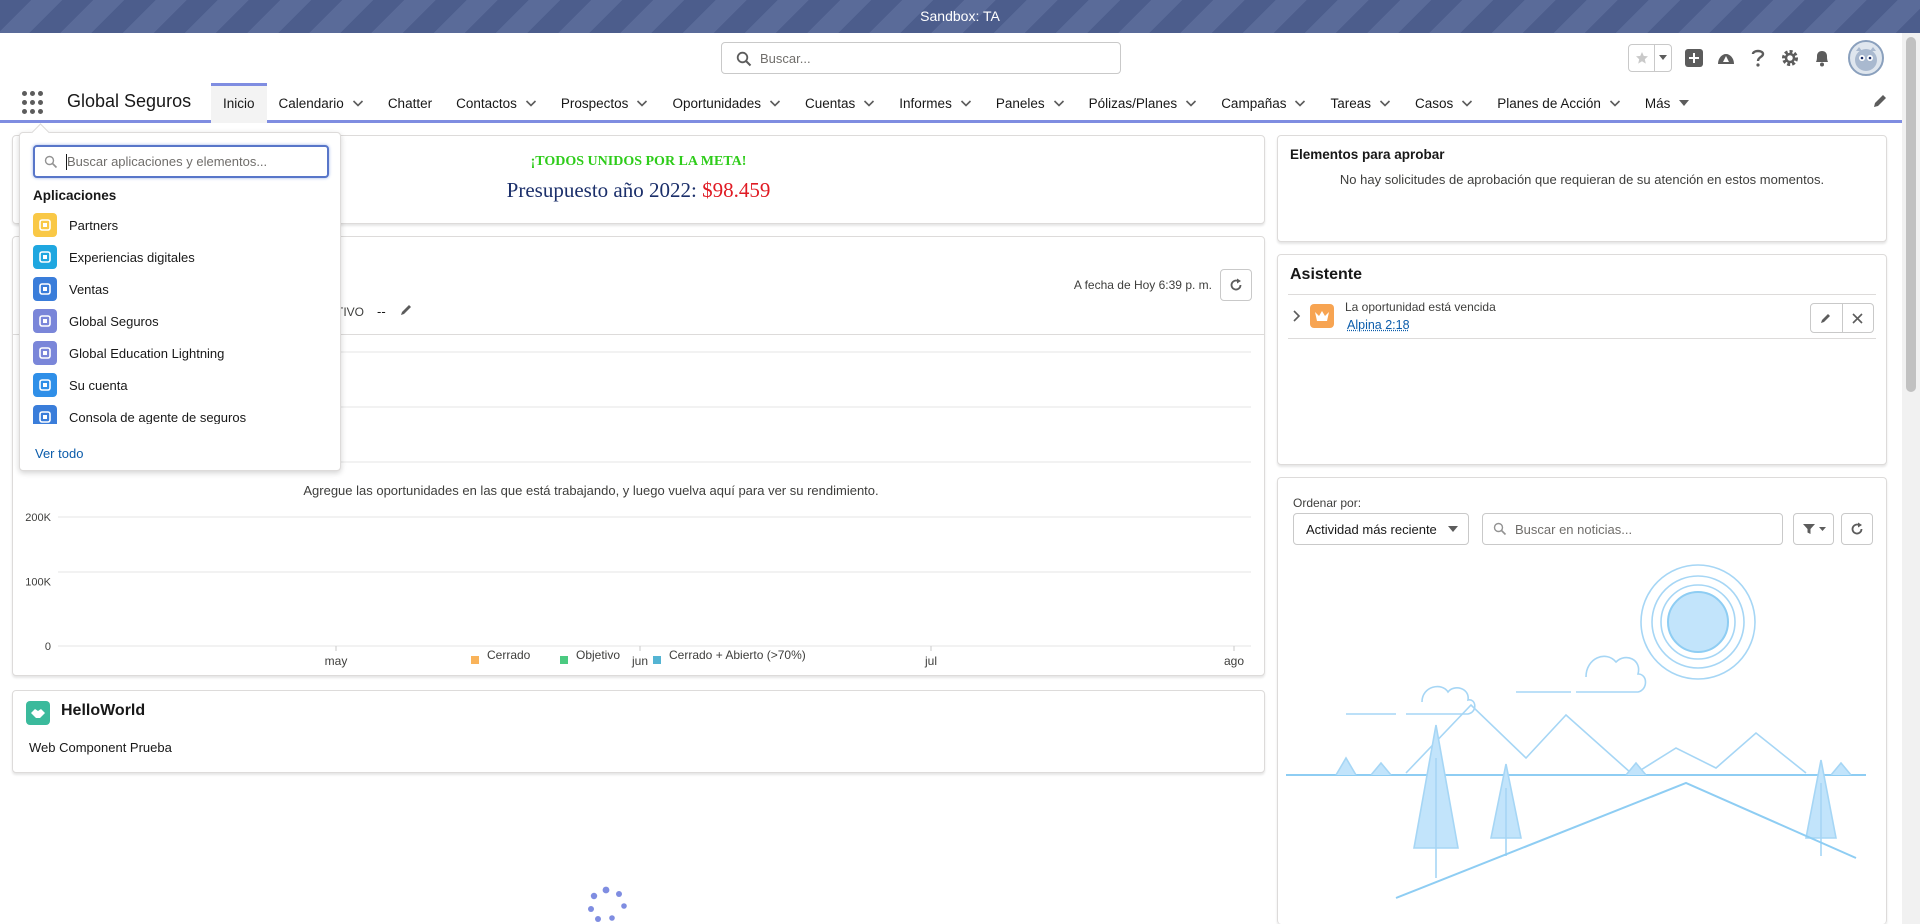 The height and width of the screenshot is (924, 1920). I want to click on app-launcher-button, so click(34, 103).